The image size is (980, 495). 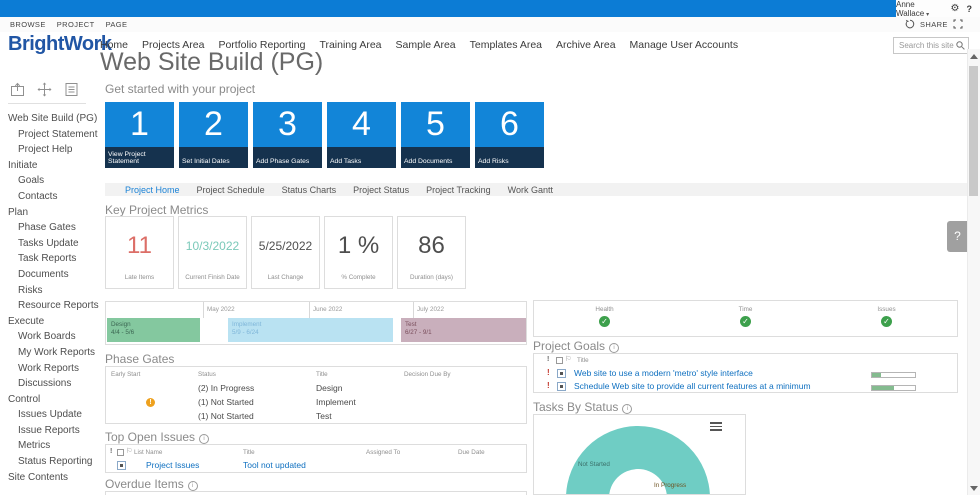 What do you see at coordinates (458, 190) in the screenshot?
I see `tab-project-tracking: Project Tracking` at bounding box center [458, 190].